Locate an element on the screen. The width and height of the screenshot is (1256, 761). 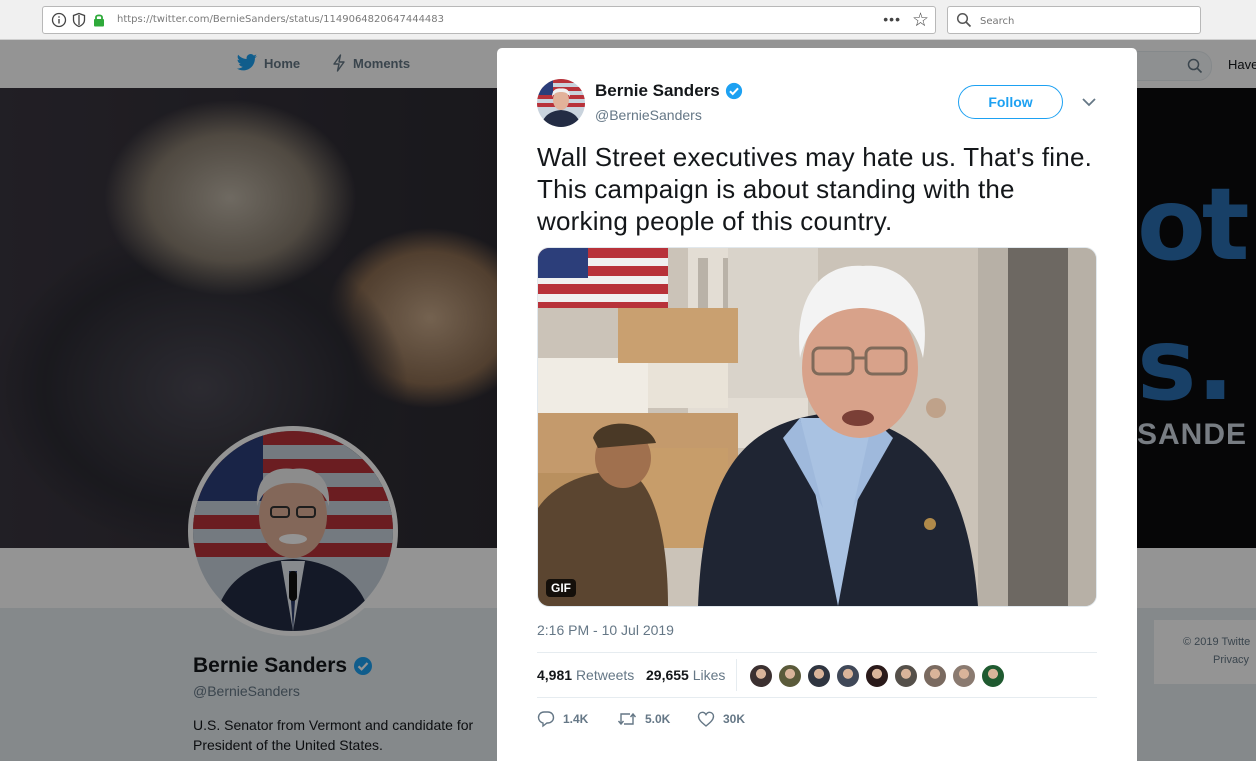
tweet-actions: 1.4K 5.0K 30K is located at coordinates (817, 723).